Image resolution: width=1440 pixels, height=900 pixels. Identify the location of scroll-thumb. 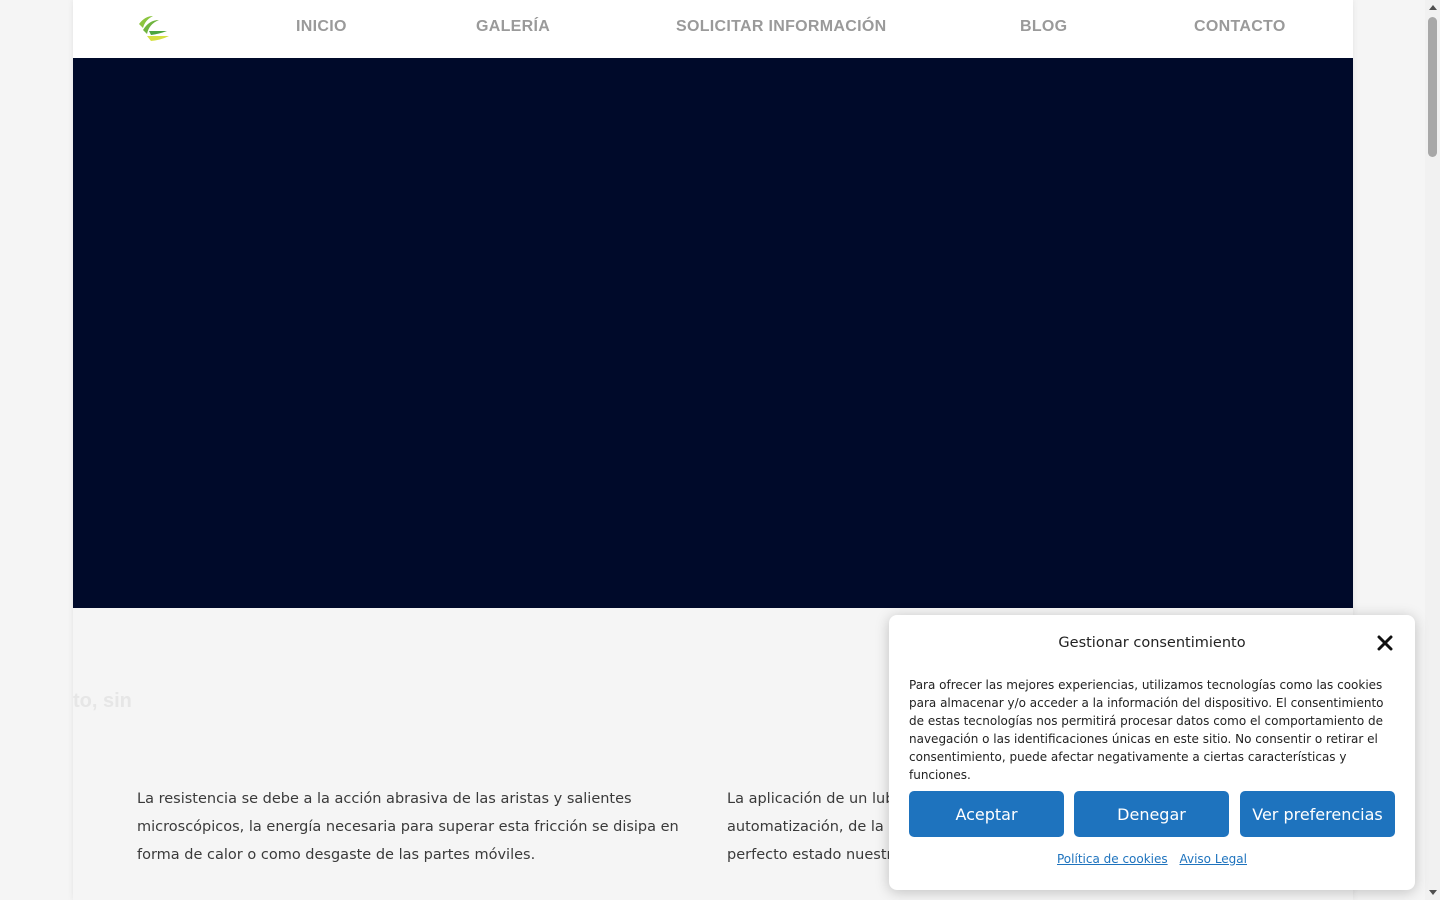
(1432, 87).